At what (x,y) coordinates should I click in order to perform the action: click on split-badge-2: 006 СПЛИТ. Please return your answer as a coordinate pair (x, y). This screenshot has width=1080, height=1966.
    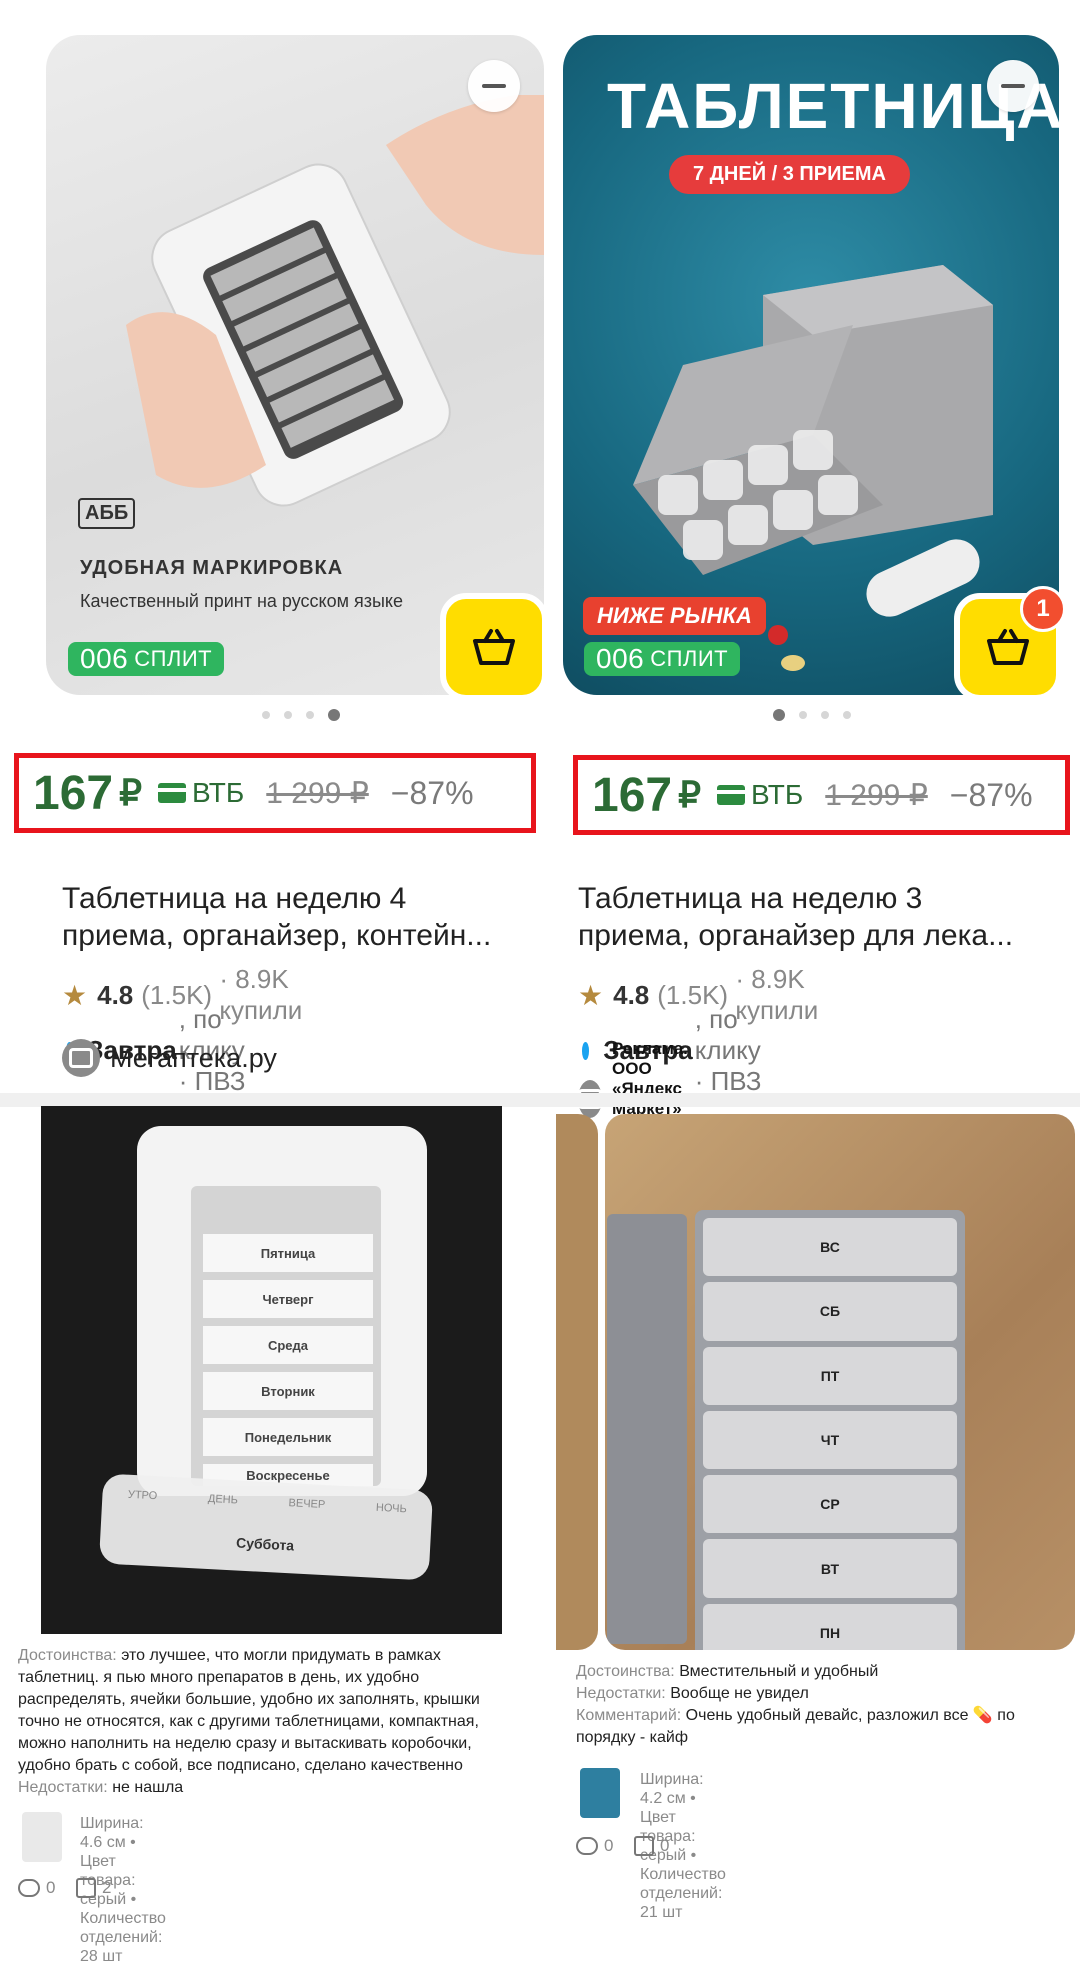
    Looking at the image, I should click on (662, 659).